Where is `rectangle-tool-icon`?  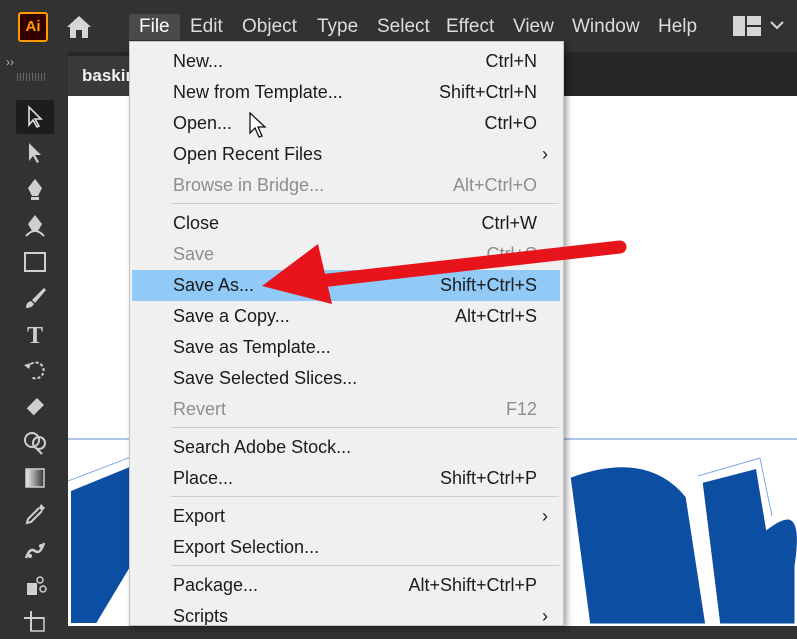
rectangle-tool-icon is located at coordinates (35, 262).